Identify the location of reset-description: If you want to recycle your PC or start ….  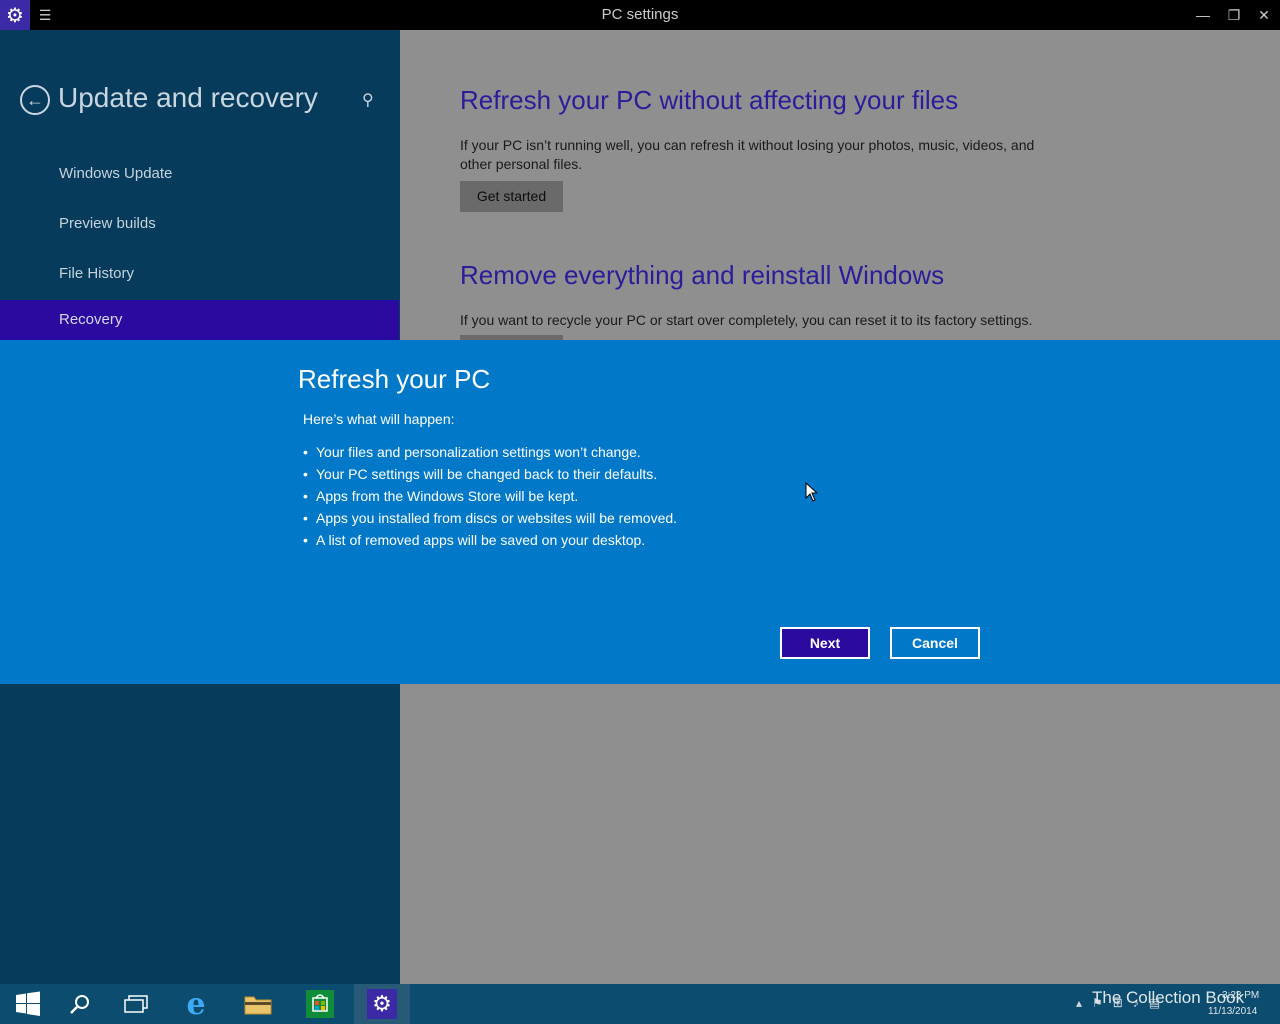
(746, 320).